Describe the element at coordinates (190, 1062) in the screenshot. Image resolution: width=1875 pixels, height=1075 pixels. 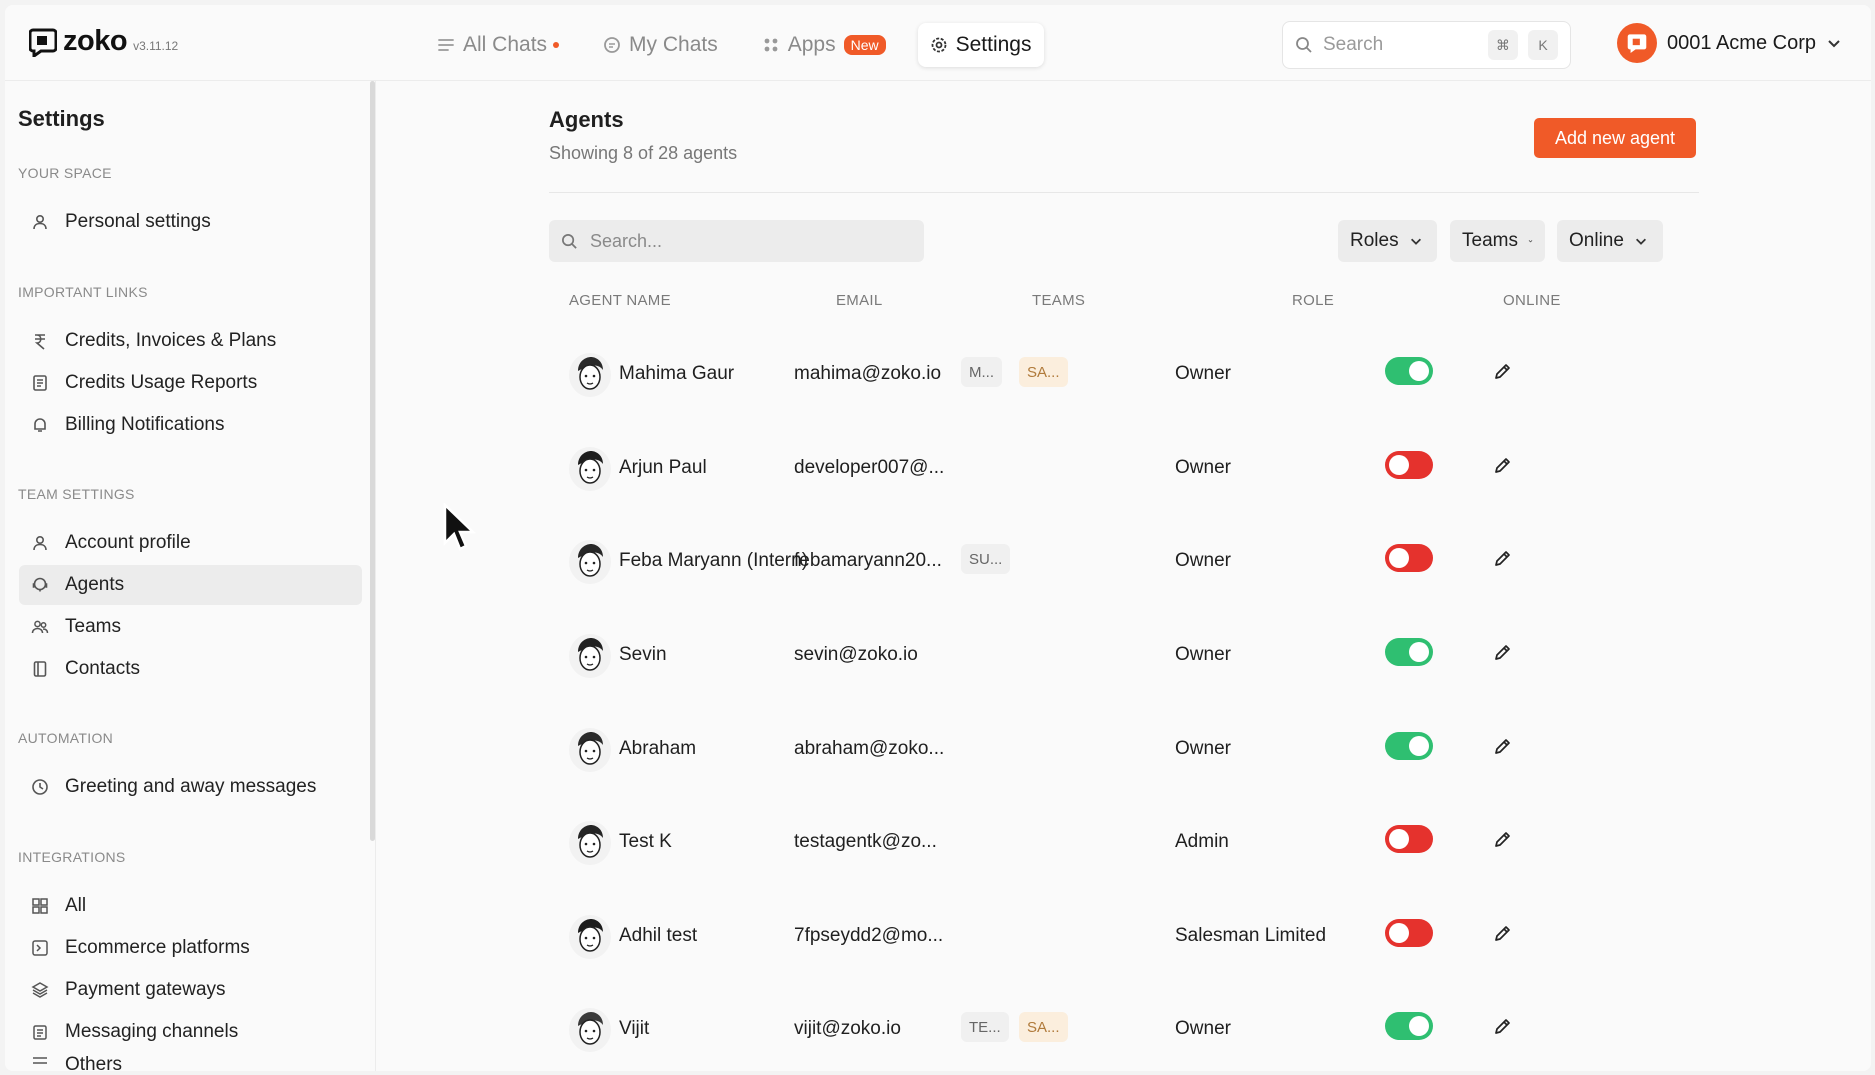
I see `sidebar-item-others: Others` at that location.